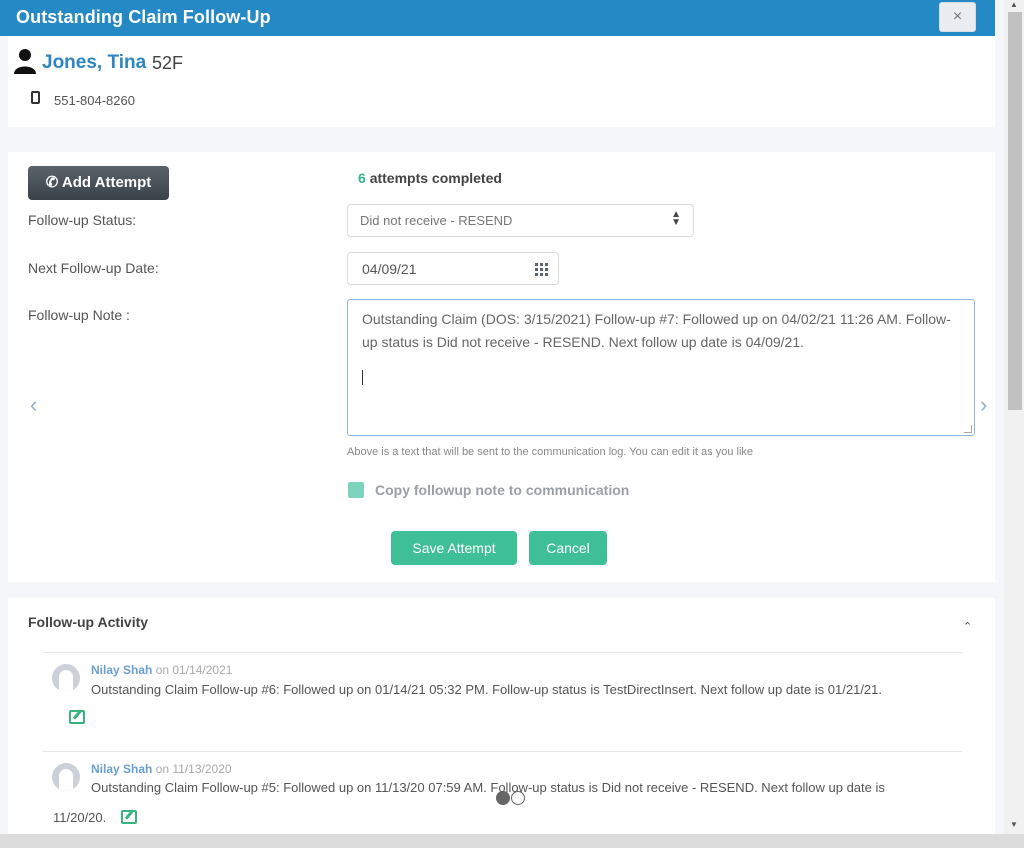 This screenshot has height=848, width=1024. I want to click on entry-date: on 11/13/2020, so click(193, 769).